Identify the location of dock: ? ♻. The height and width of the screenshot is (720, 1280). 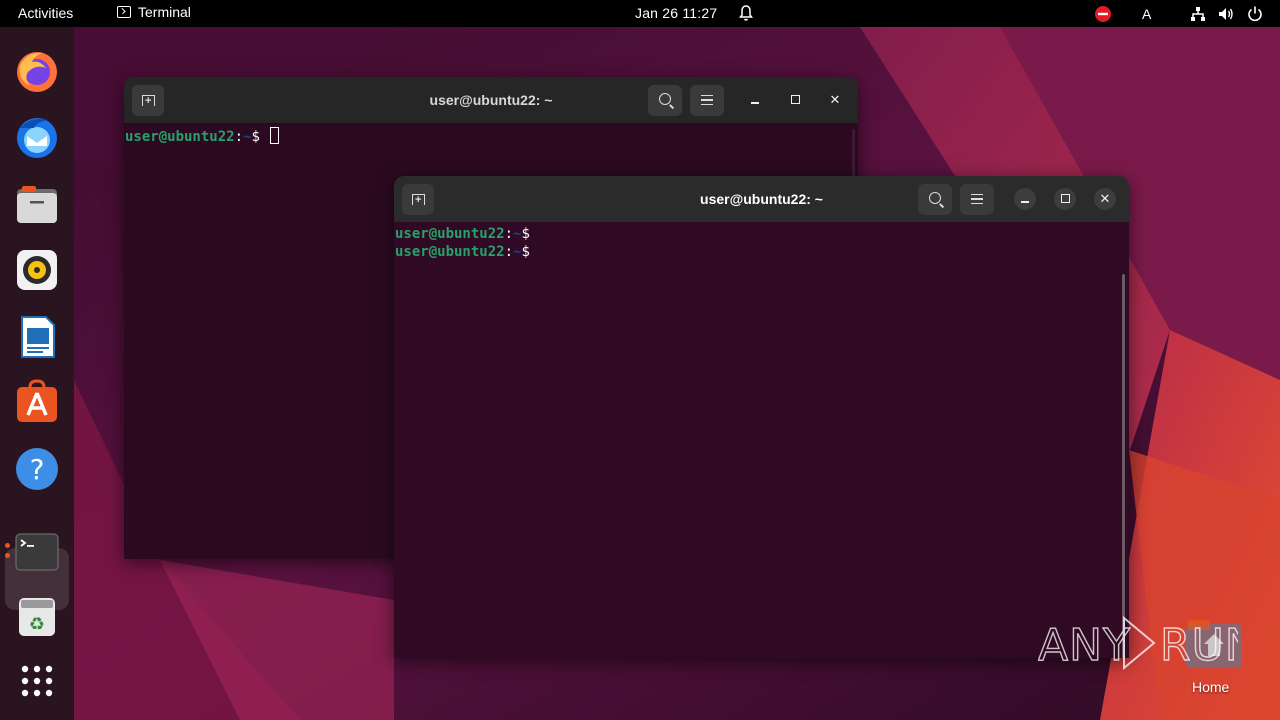
(37, 373).